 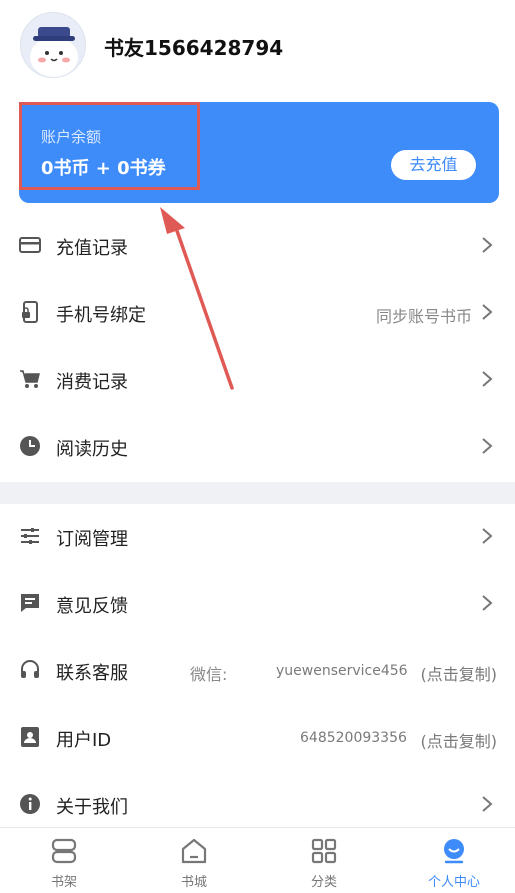 I want to click on menu-item-user-id: 用户ID 648520093356 (点击复制), so click(x=257, y=738).